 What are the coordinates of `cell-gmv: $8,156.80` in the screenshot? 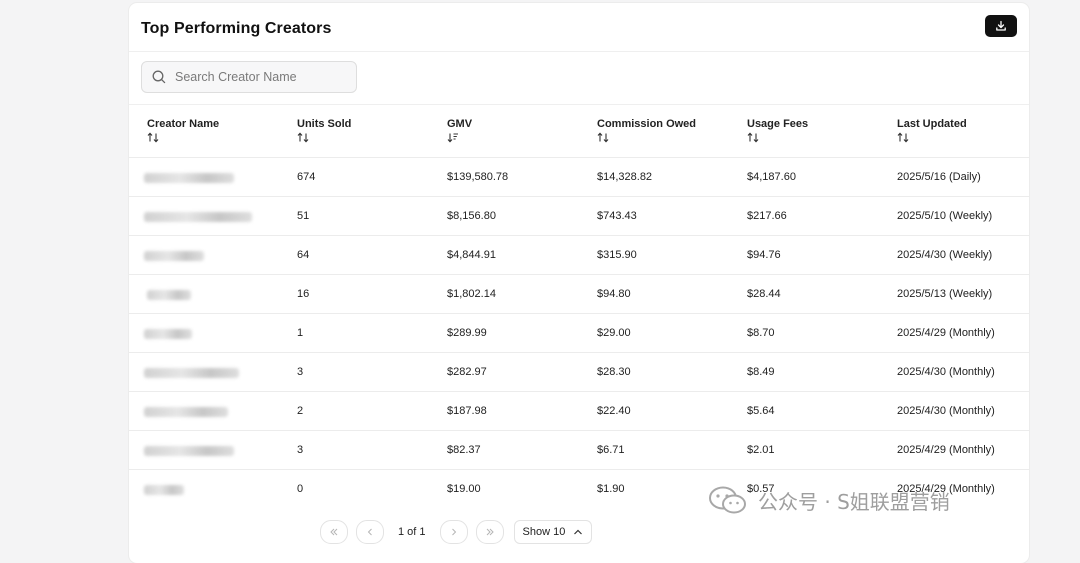 It's located at (471, 216).